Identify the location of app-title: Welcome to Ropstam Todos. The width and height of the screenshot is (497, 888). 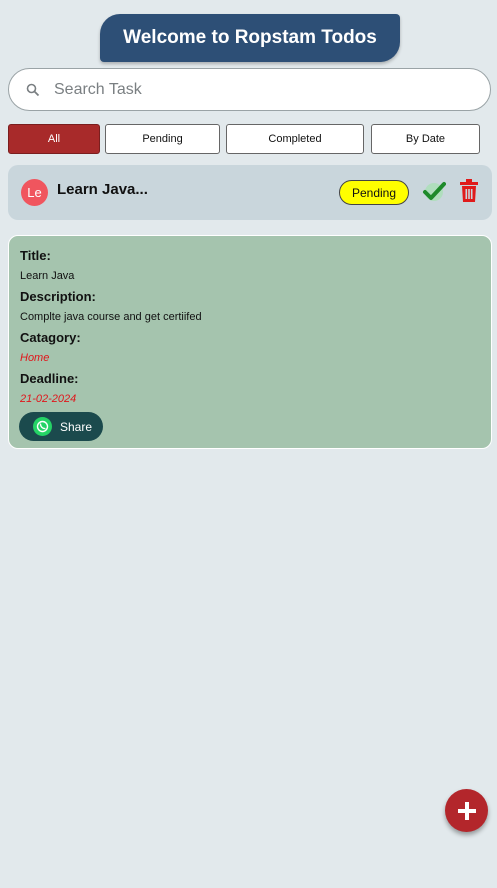
(250, 38).